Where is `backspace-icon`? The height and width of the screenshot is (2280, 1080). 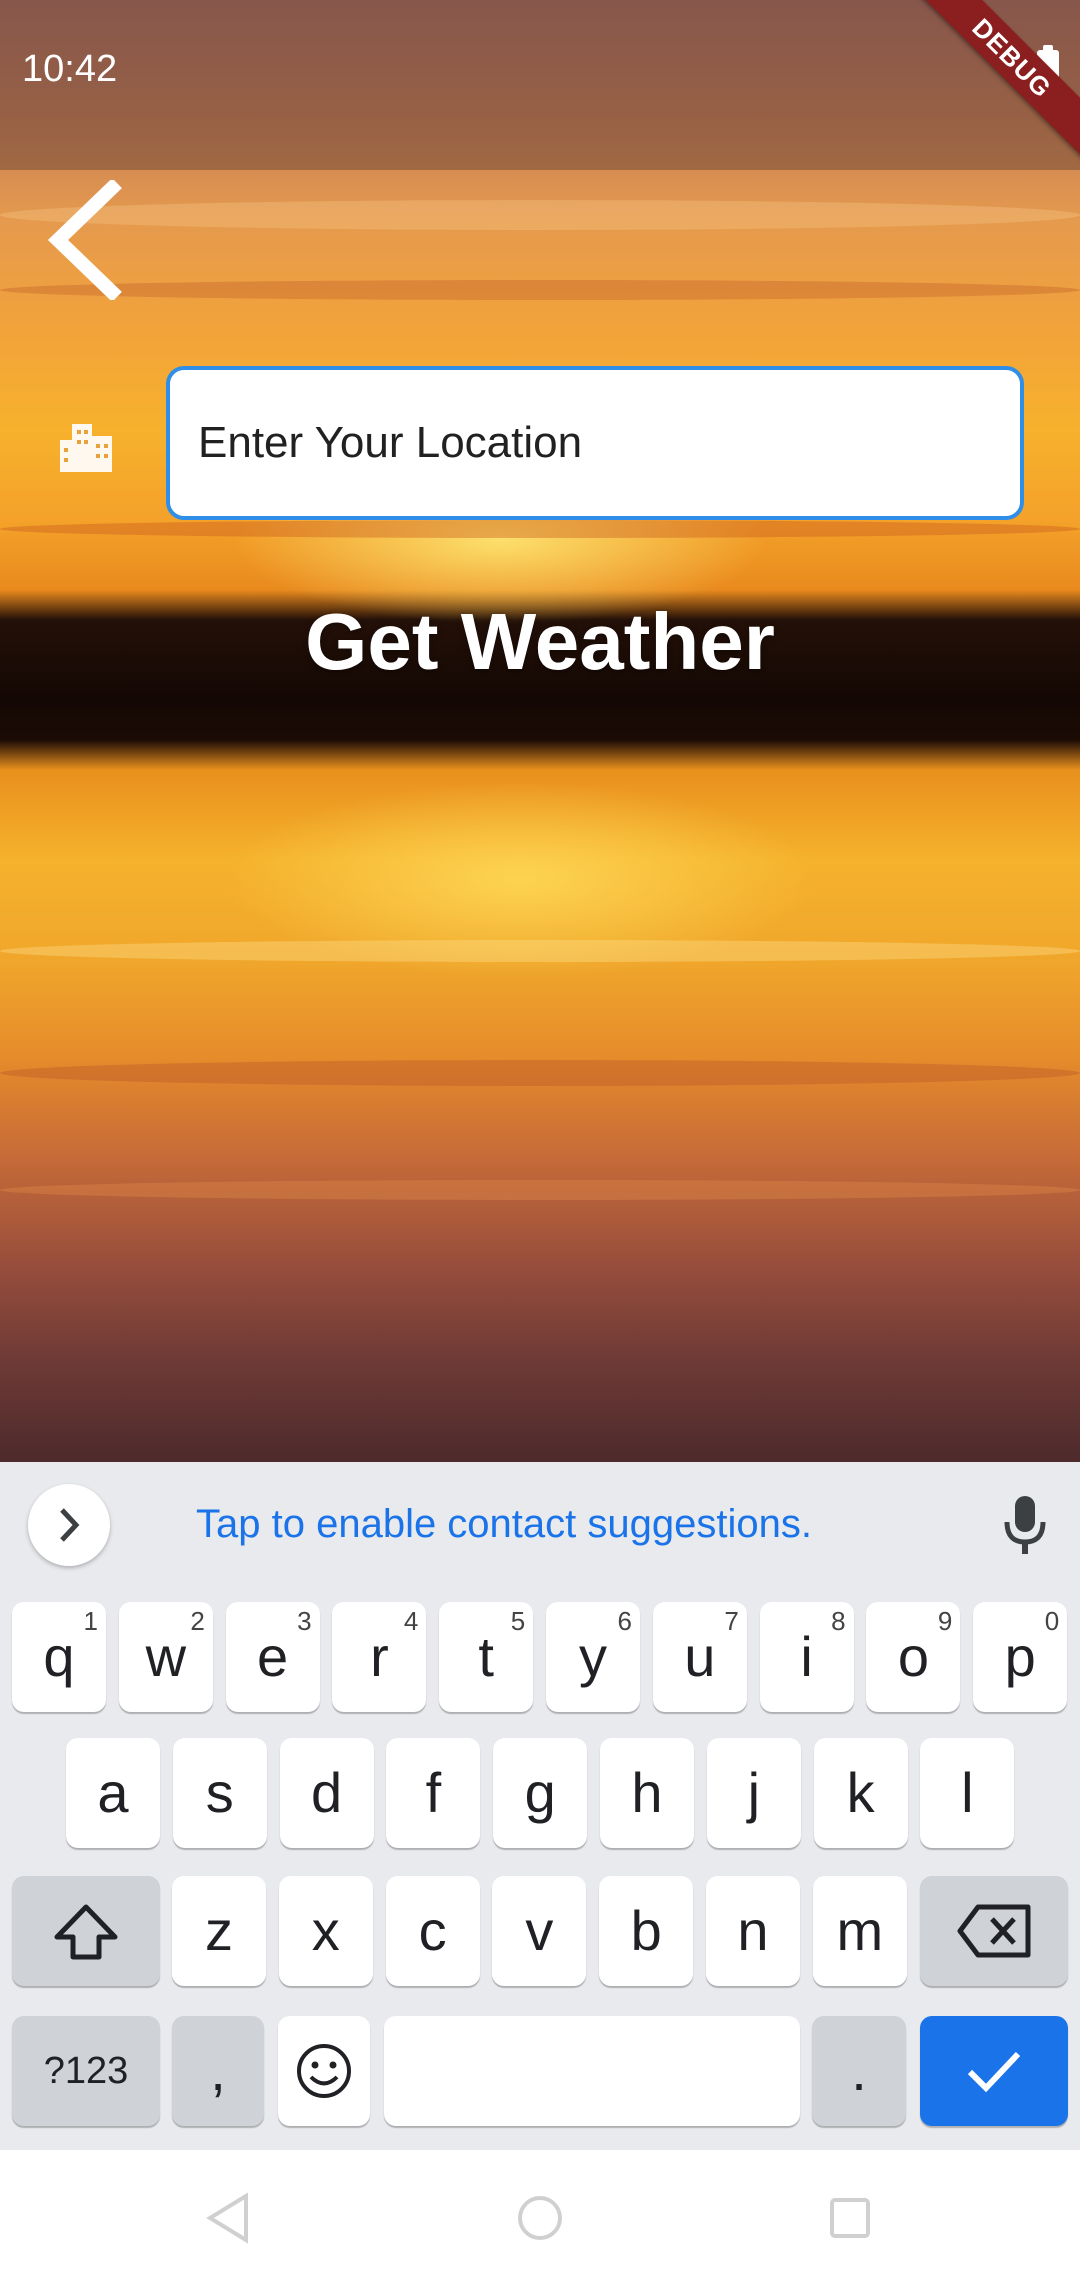
backspace-icon is located at coordinates (994, 1931).